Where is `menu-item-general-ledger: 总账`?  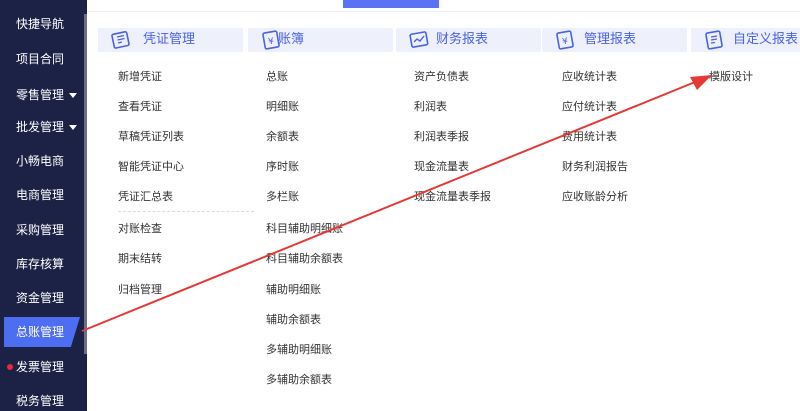 menu-item-general-ledger: 总账 is located at coordinates (277, 76).